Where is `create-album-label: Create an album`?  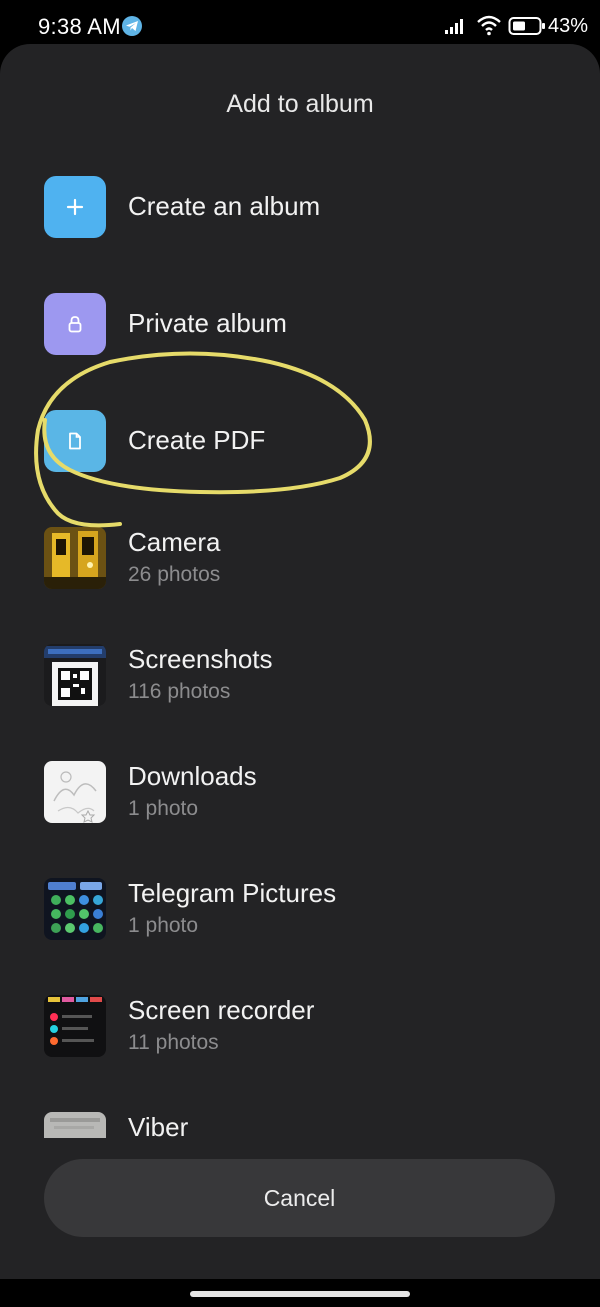 create-album-label: Create an album is located at coordinates (224, 206).